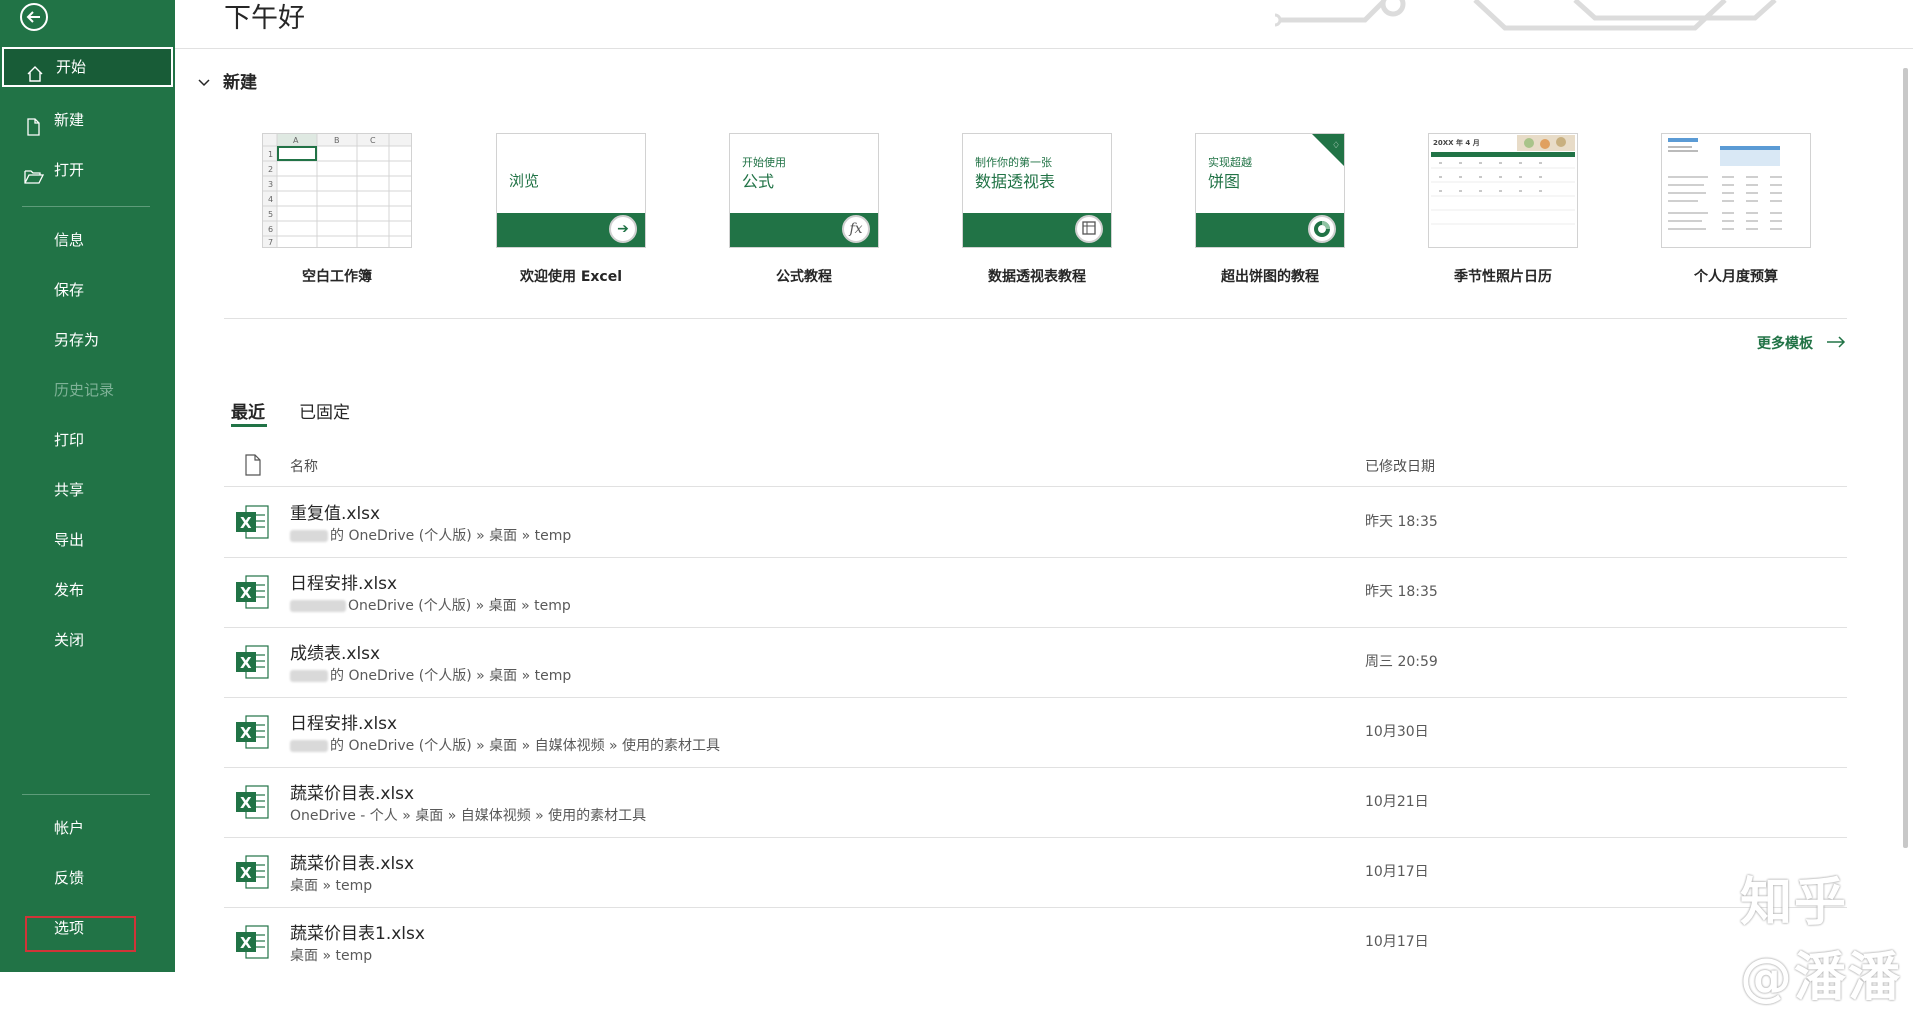 The image size is (1913, 1010). I want to click on more-templates-label: 更多模板, so click(1785, 344).